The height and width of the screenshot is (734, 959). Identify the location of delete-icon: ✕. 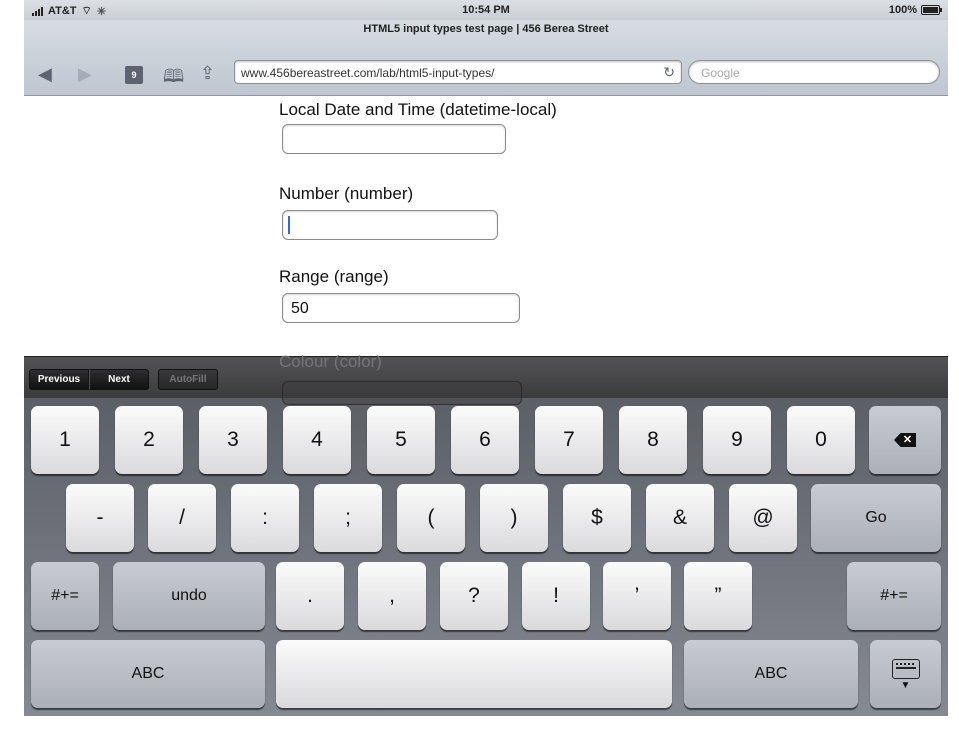
(905, 440).